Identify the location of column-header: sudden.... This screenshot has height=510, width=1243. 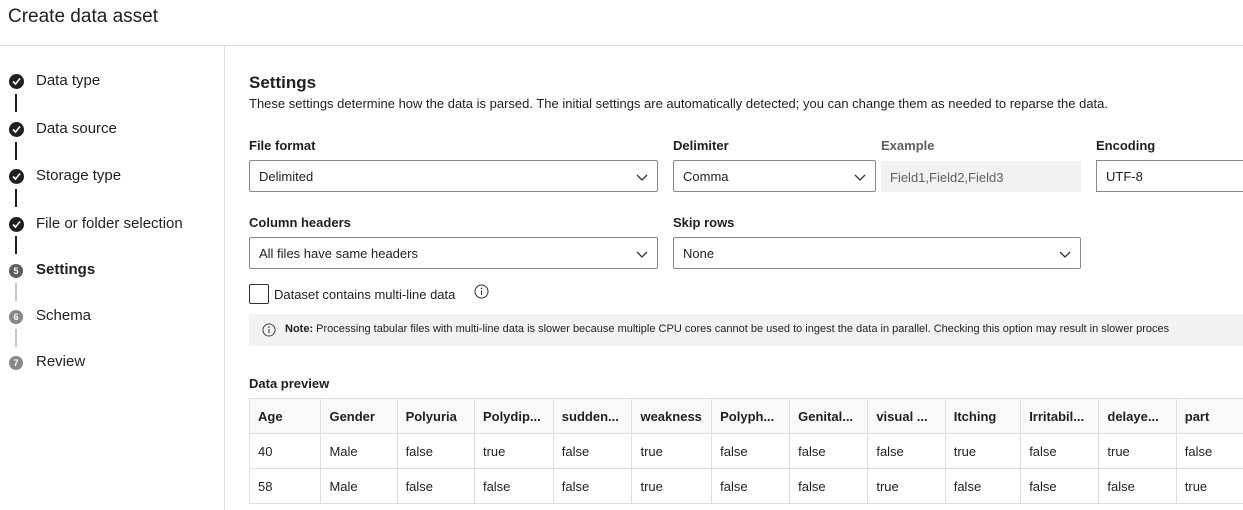
(592, 416).